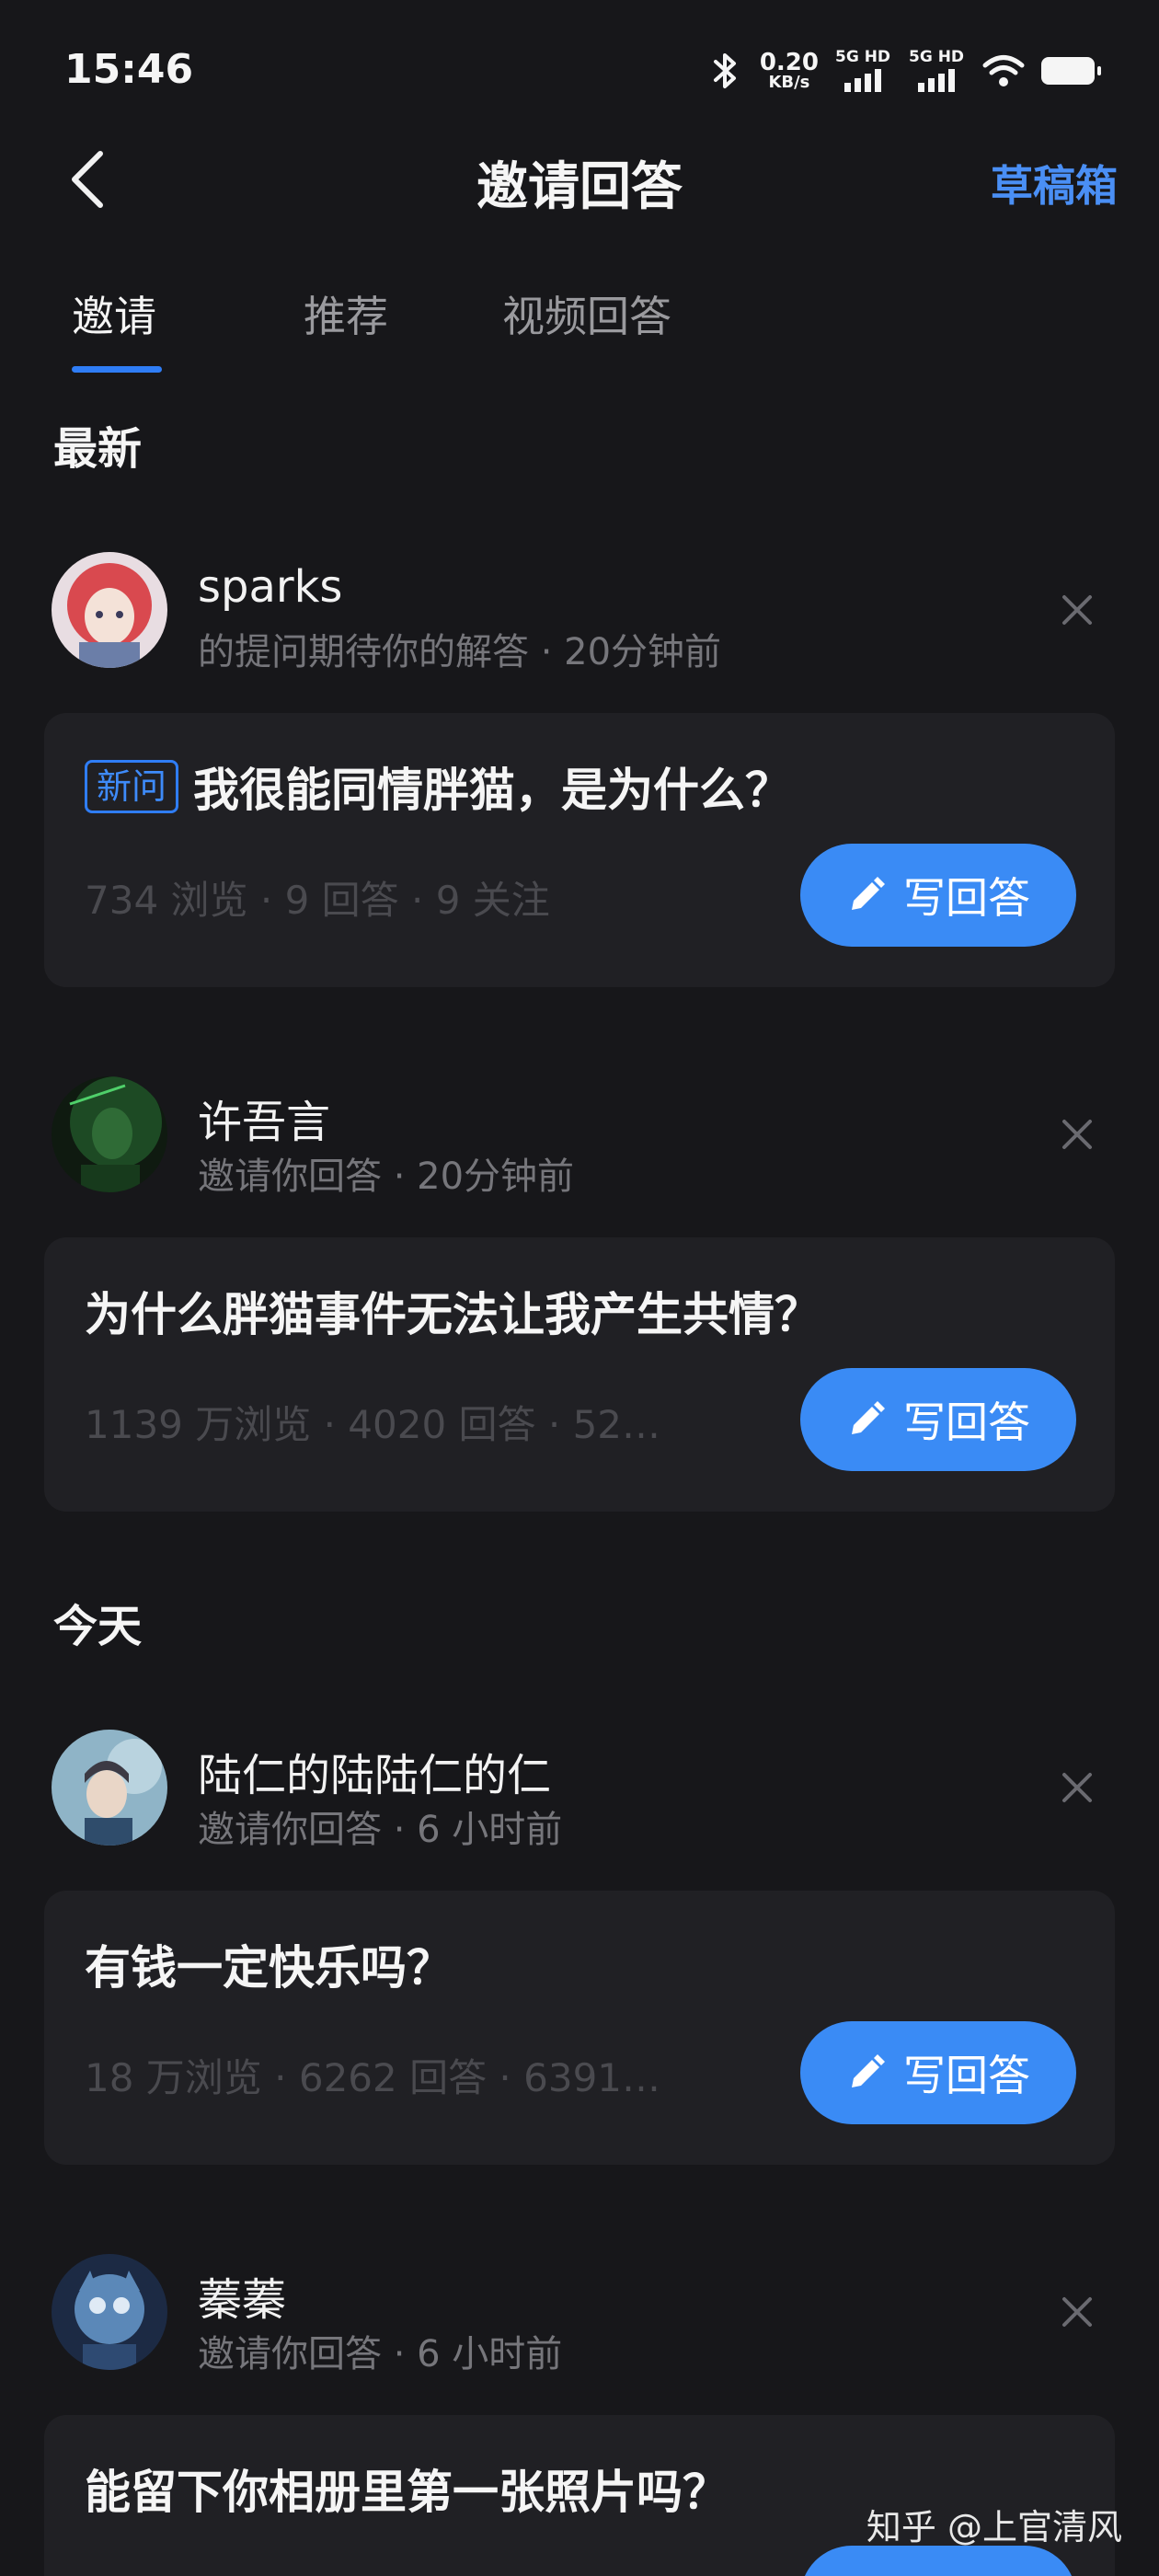  What do you see at coordinates (1071, 71) in the screenshot?
I see `battery-icon` at bounding box center [1071, 71].